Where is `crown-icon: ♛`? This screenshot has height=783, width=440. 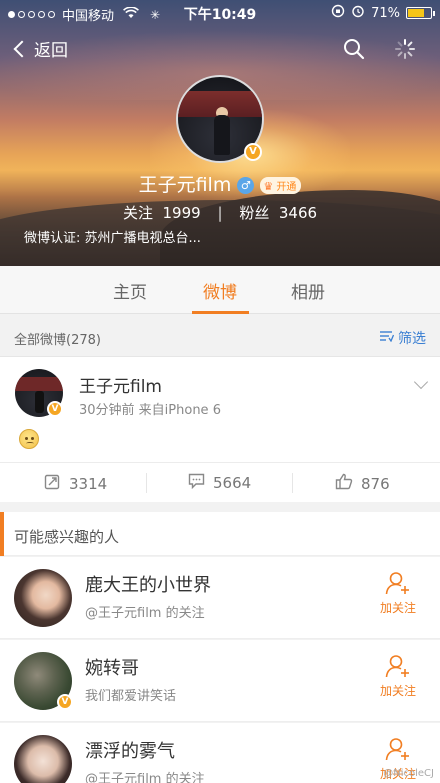
crown-icon: ♛ is located at coordinates (268, 186).